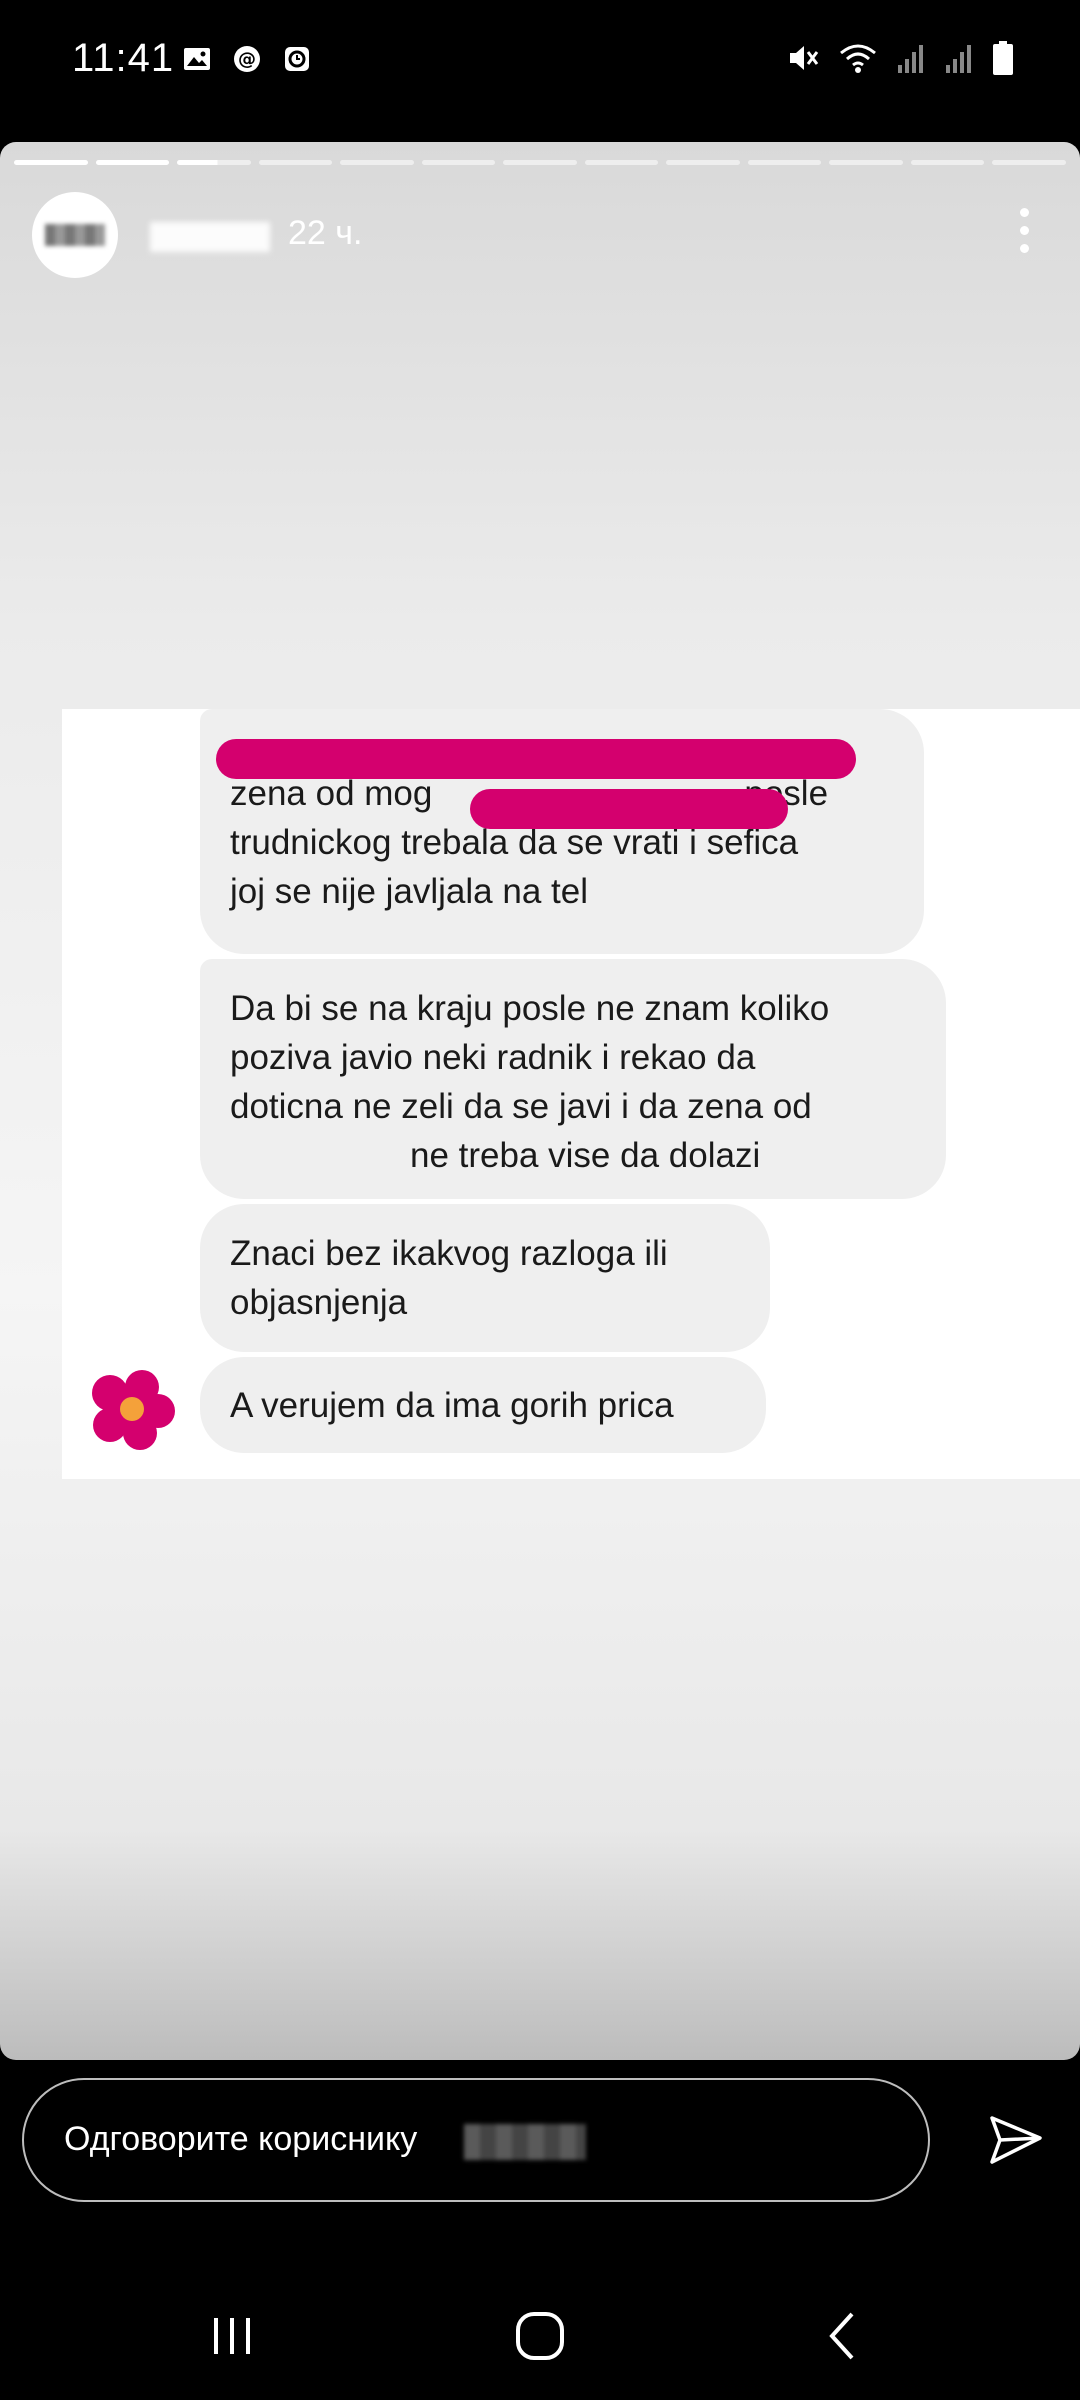 The height and width of the screenshot is (2400, 1080). Describe the element at coordinates (297, 59) in the screenshot. I see `clock-app-icon` at that location.